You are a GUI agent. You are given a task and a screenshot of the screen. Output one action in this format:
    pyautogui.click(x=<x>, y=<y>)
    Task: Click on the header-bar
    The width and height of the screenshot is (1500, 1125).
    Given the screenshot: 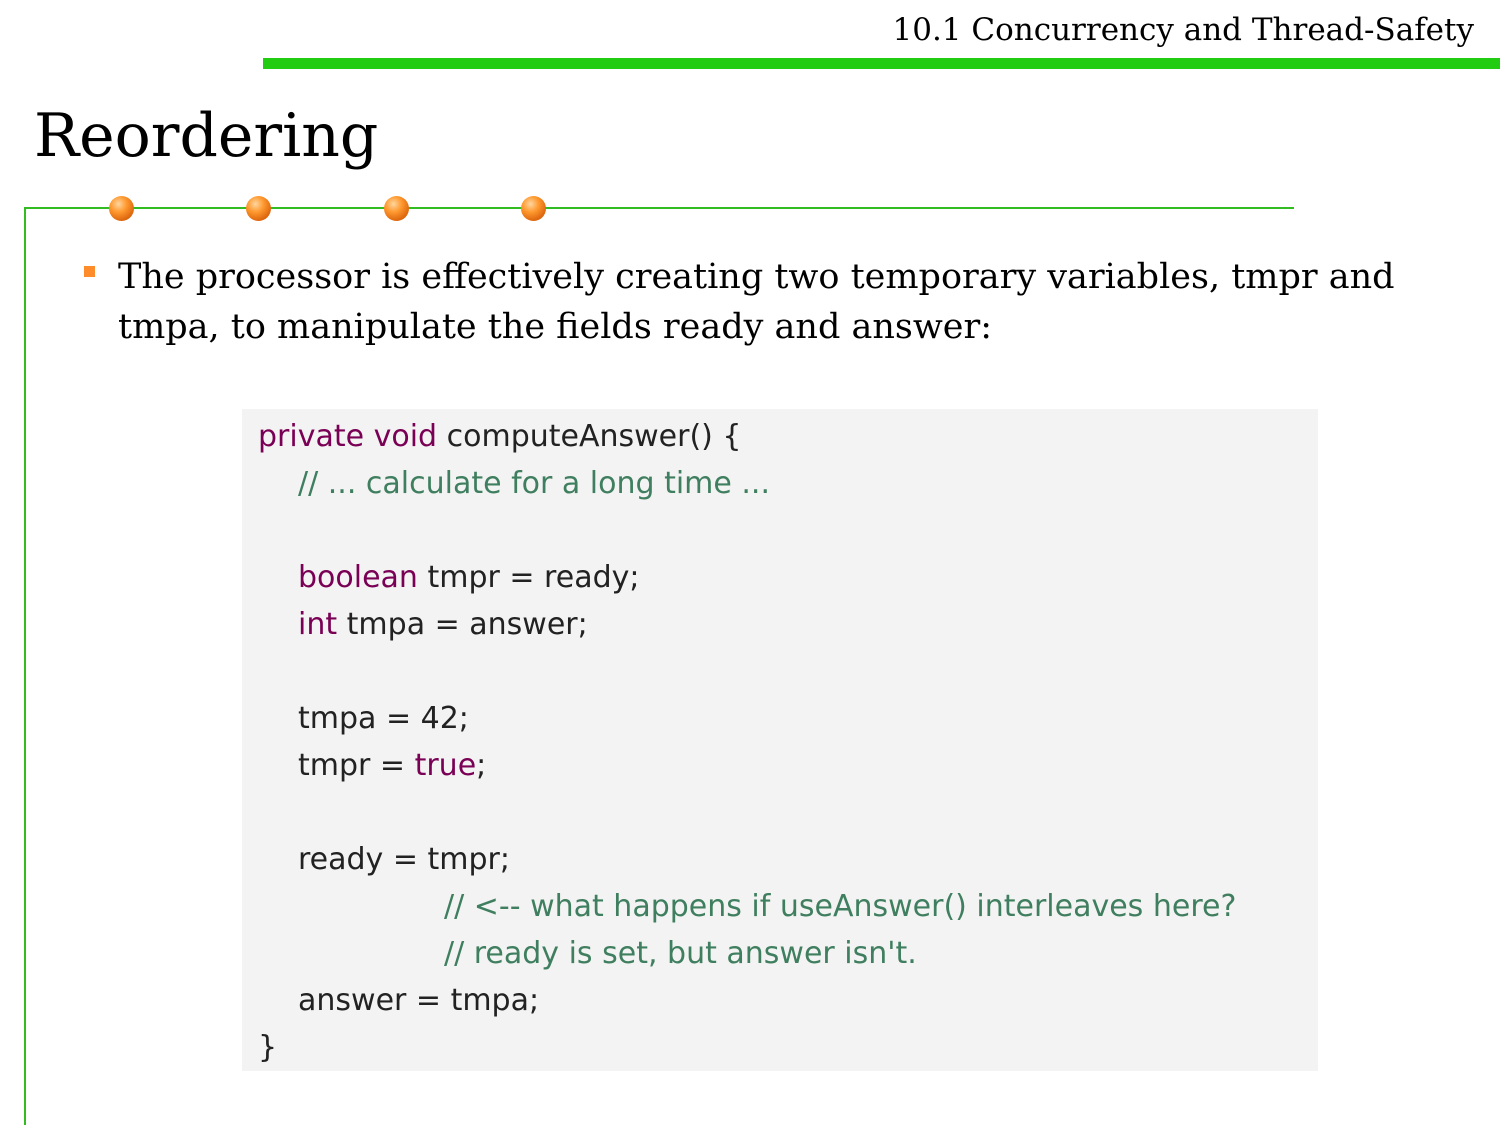 What is the action you would take?
    pyautogui.click(x=881, y=63)
    